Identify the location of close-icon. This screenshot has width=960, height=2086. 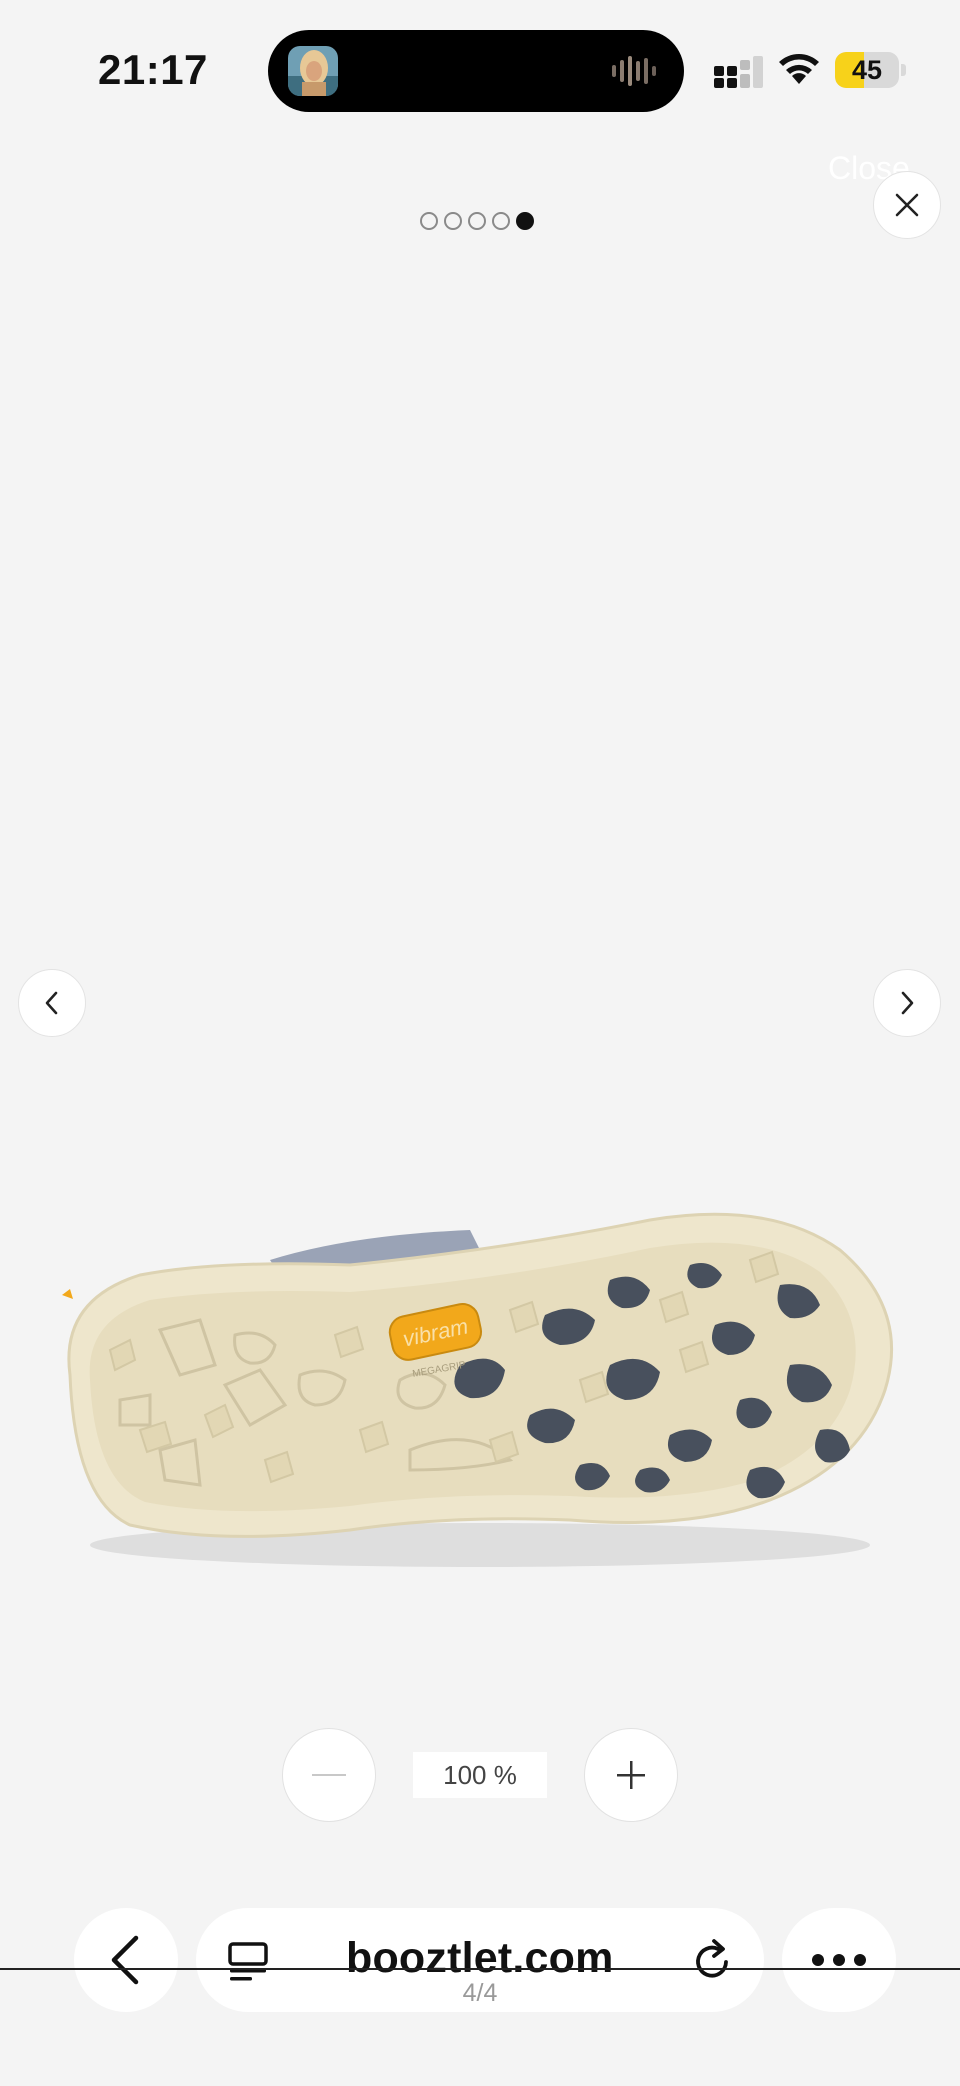
(907, 205).